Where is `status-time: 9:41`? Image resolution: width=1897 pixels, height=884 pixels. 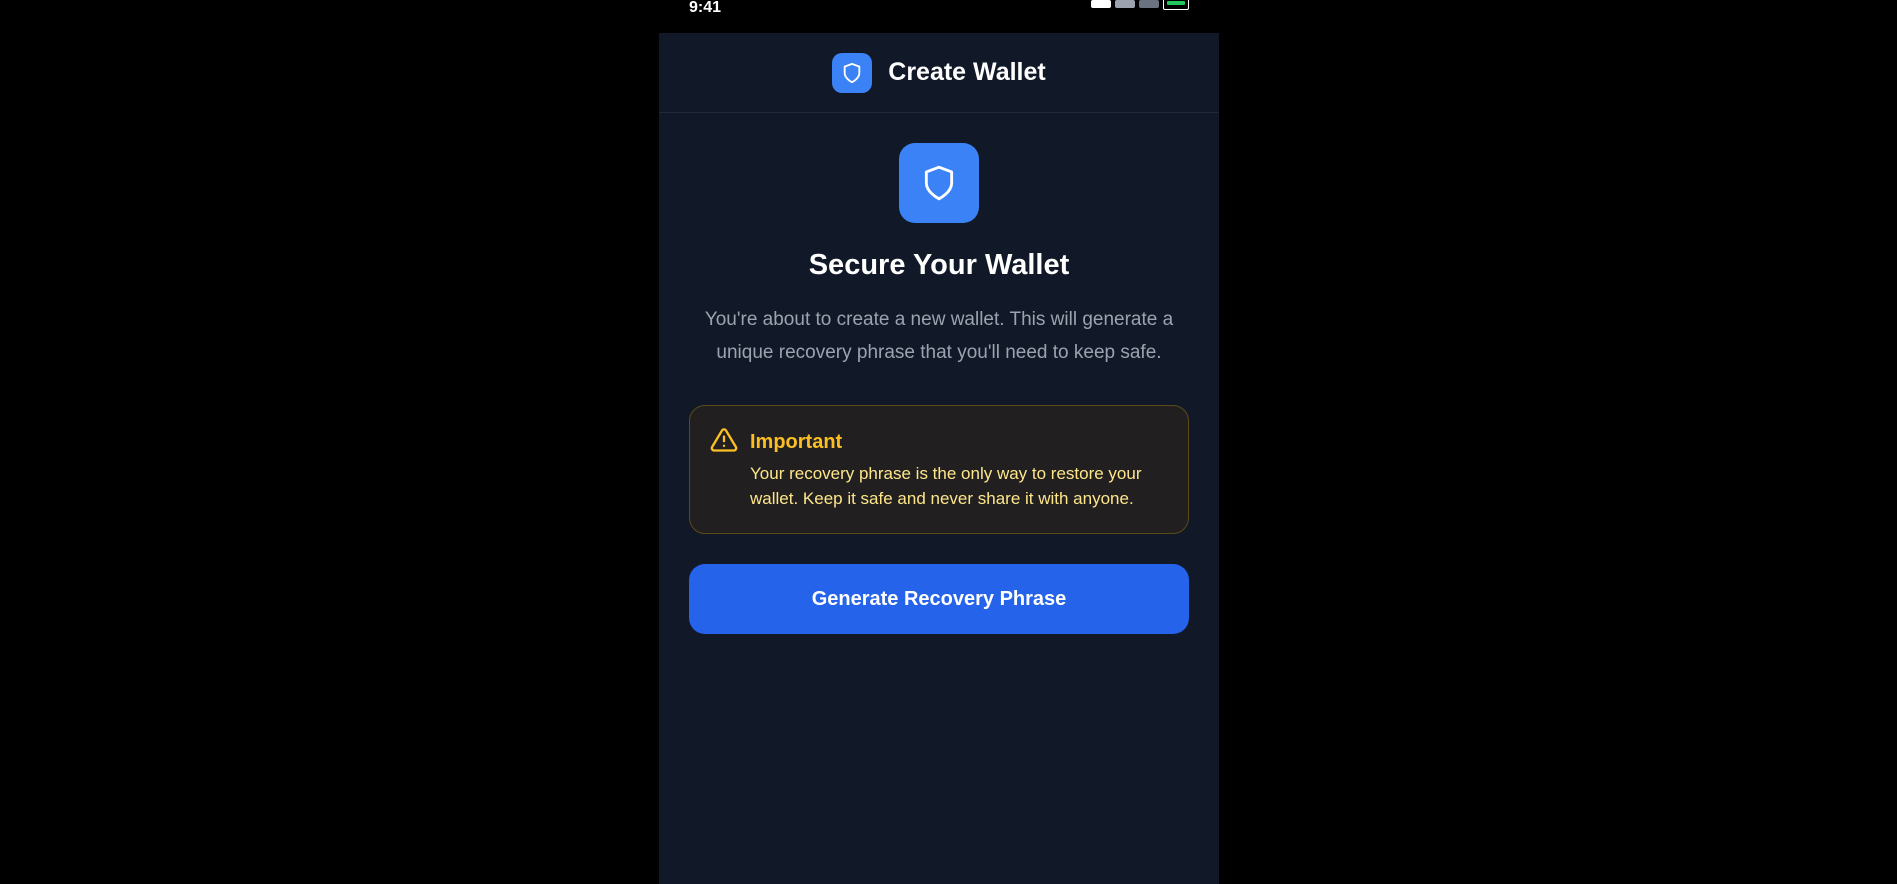 status-time: 9:41 is located at coordinates (705, 8).